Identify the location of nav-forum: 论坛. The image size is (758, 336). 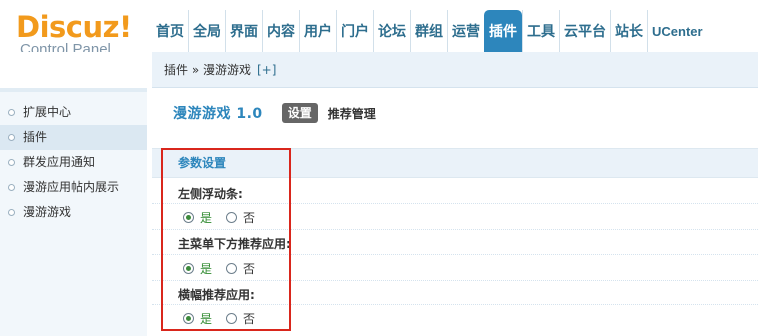
(391, 31).